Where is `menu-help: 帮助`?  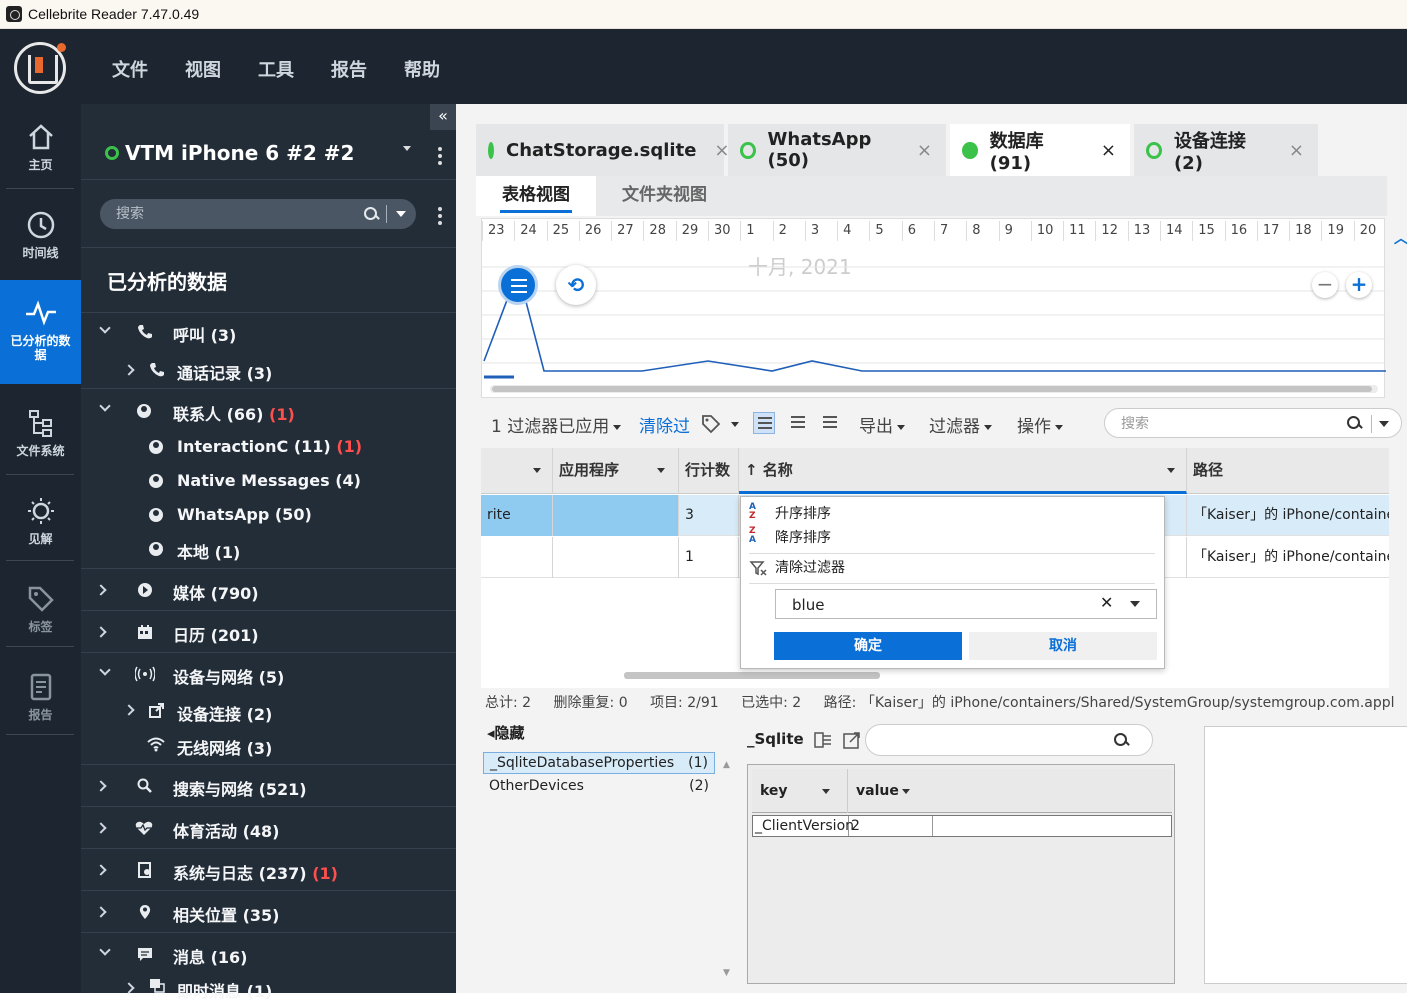
menu-help: 帮助 is located at coordinates (422, 69).